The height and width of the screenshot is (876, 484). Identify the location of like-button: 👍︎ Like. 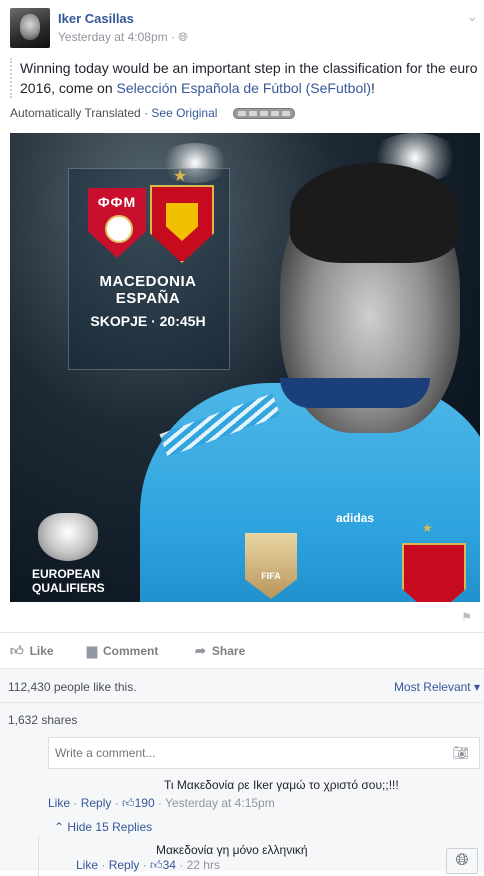
(32, 651).